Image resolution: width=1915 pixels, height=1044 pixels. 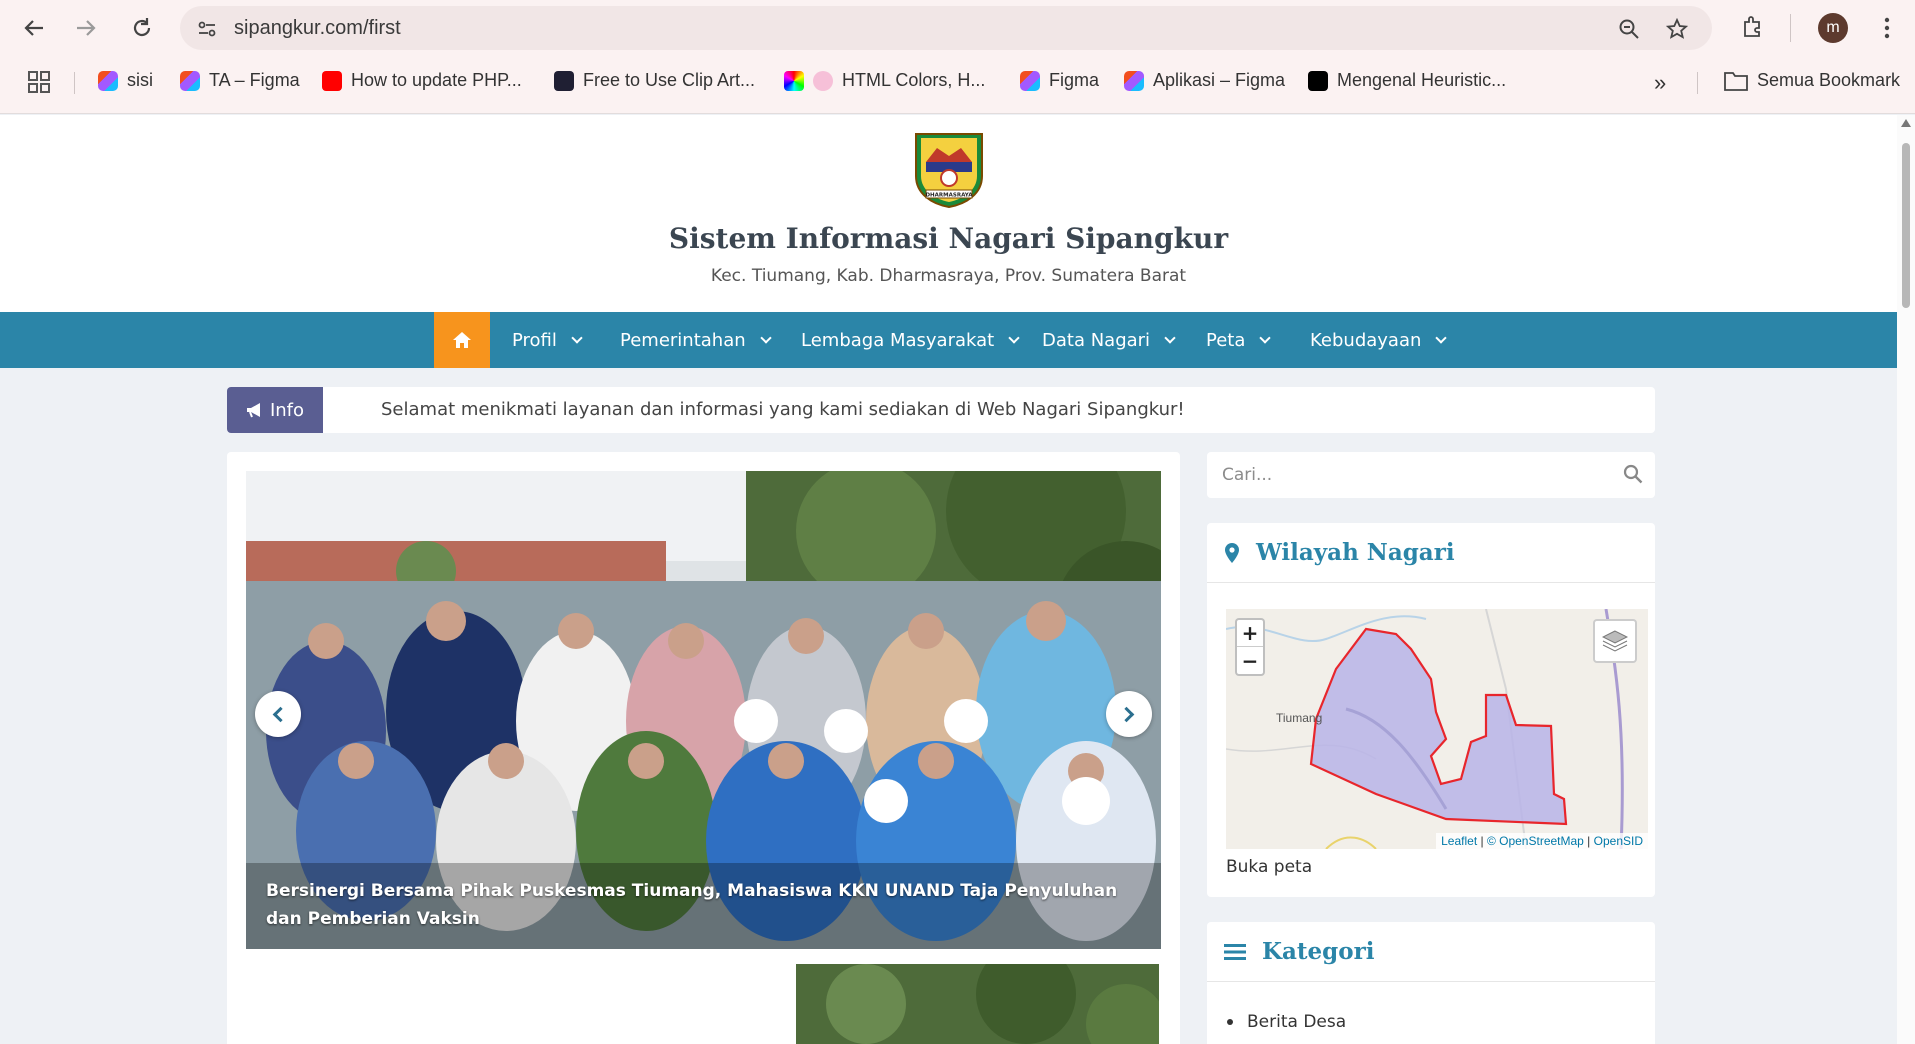 I want to click on bookmark-star-icon, so click(x=1677, y=29).